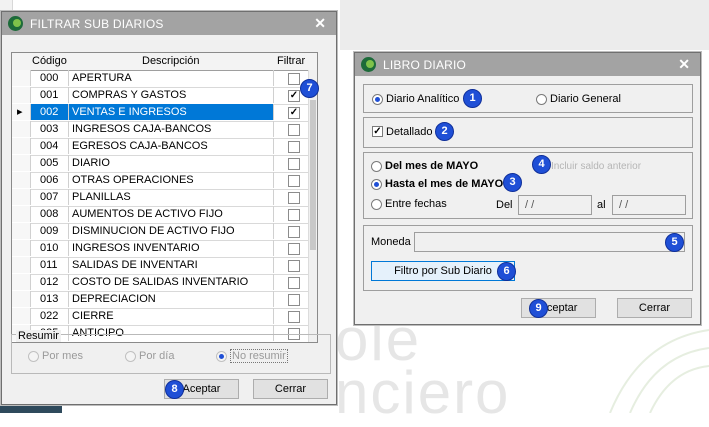 This screenshot has height=427, width=709. I want to click on filtro-sub-diario-button: Filtro por Sub Diario, so click(443, 271).